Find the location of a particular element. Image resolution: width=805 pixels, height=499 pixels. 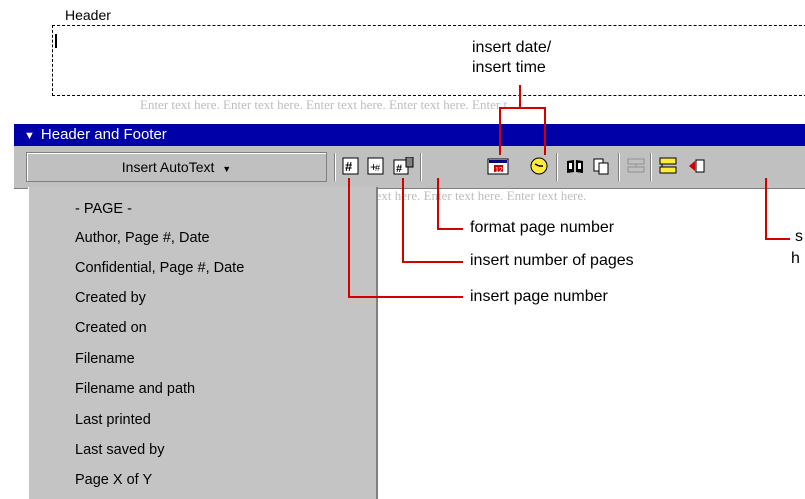

dropdown-arrow-icon: ▼ is located at coordinates (227, 169).